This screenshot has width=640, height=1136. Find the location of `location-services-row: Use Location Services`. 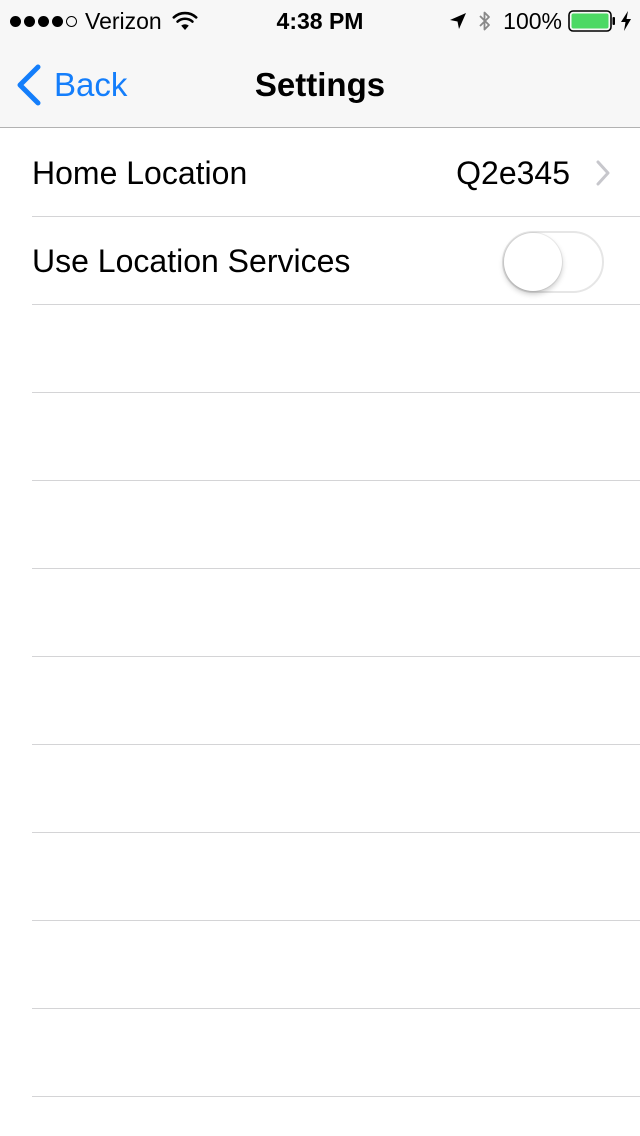

location-services-row: Use Location Services is located at coordinates (336, 261).